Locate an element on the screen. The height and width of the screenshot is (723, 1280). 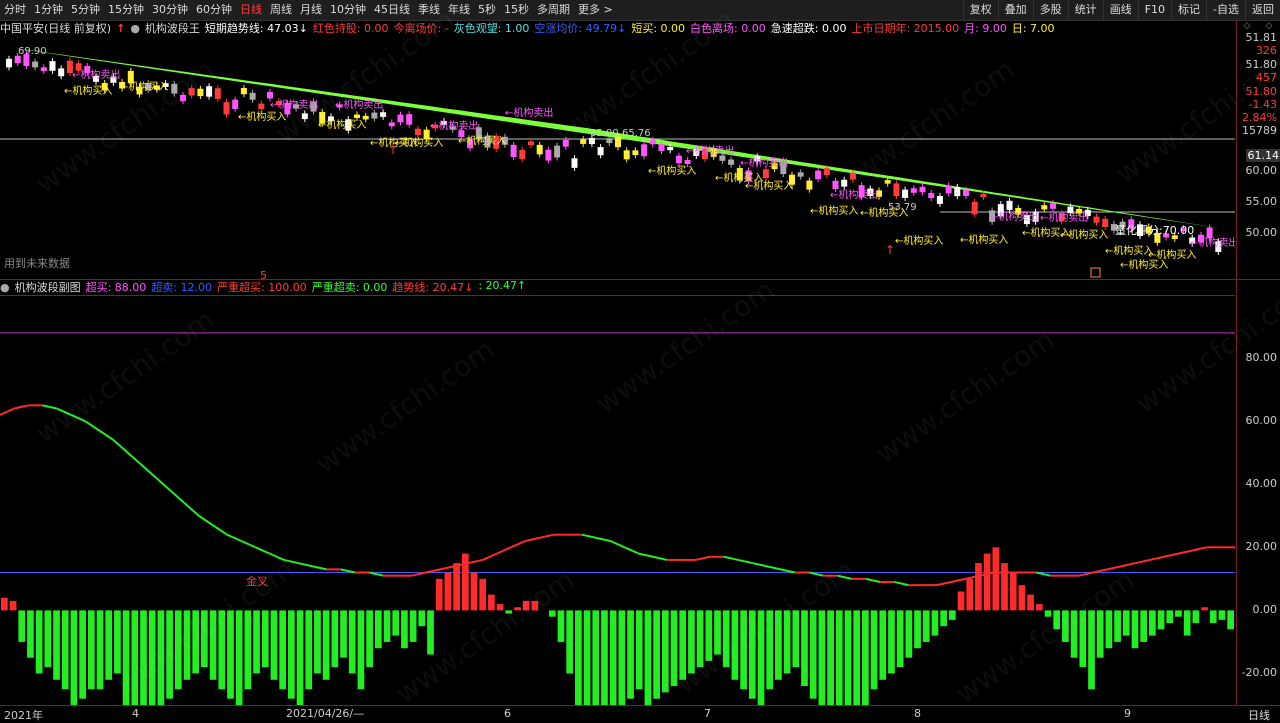
indicator-value-2: 今离场价: - is located at coordinates (421, 28).